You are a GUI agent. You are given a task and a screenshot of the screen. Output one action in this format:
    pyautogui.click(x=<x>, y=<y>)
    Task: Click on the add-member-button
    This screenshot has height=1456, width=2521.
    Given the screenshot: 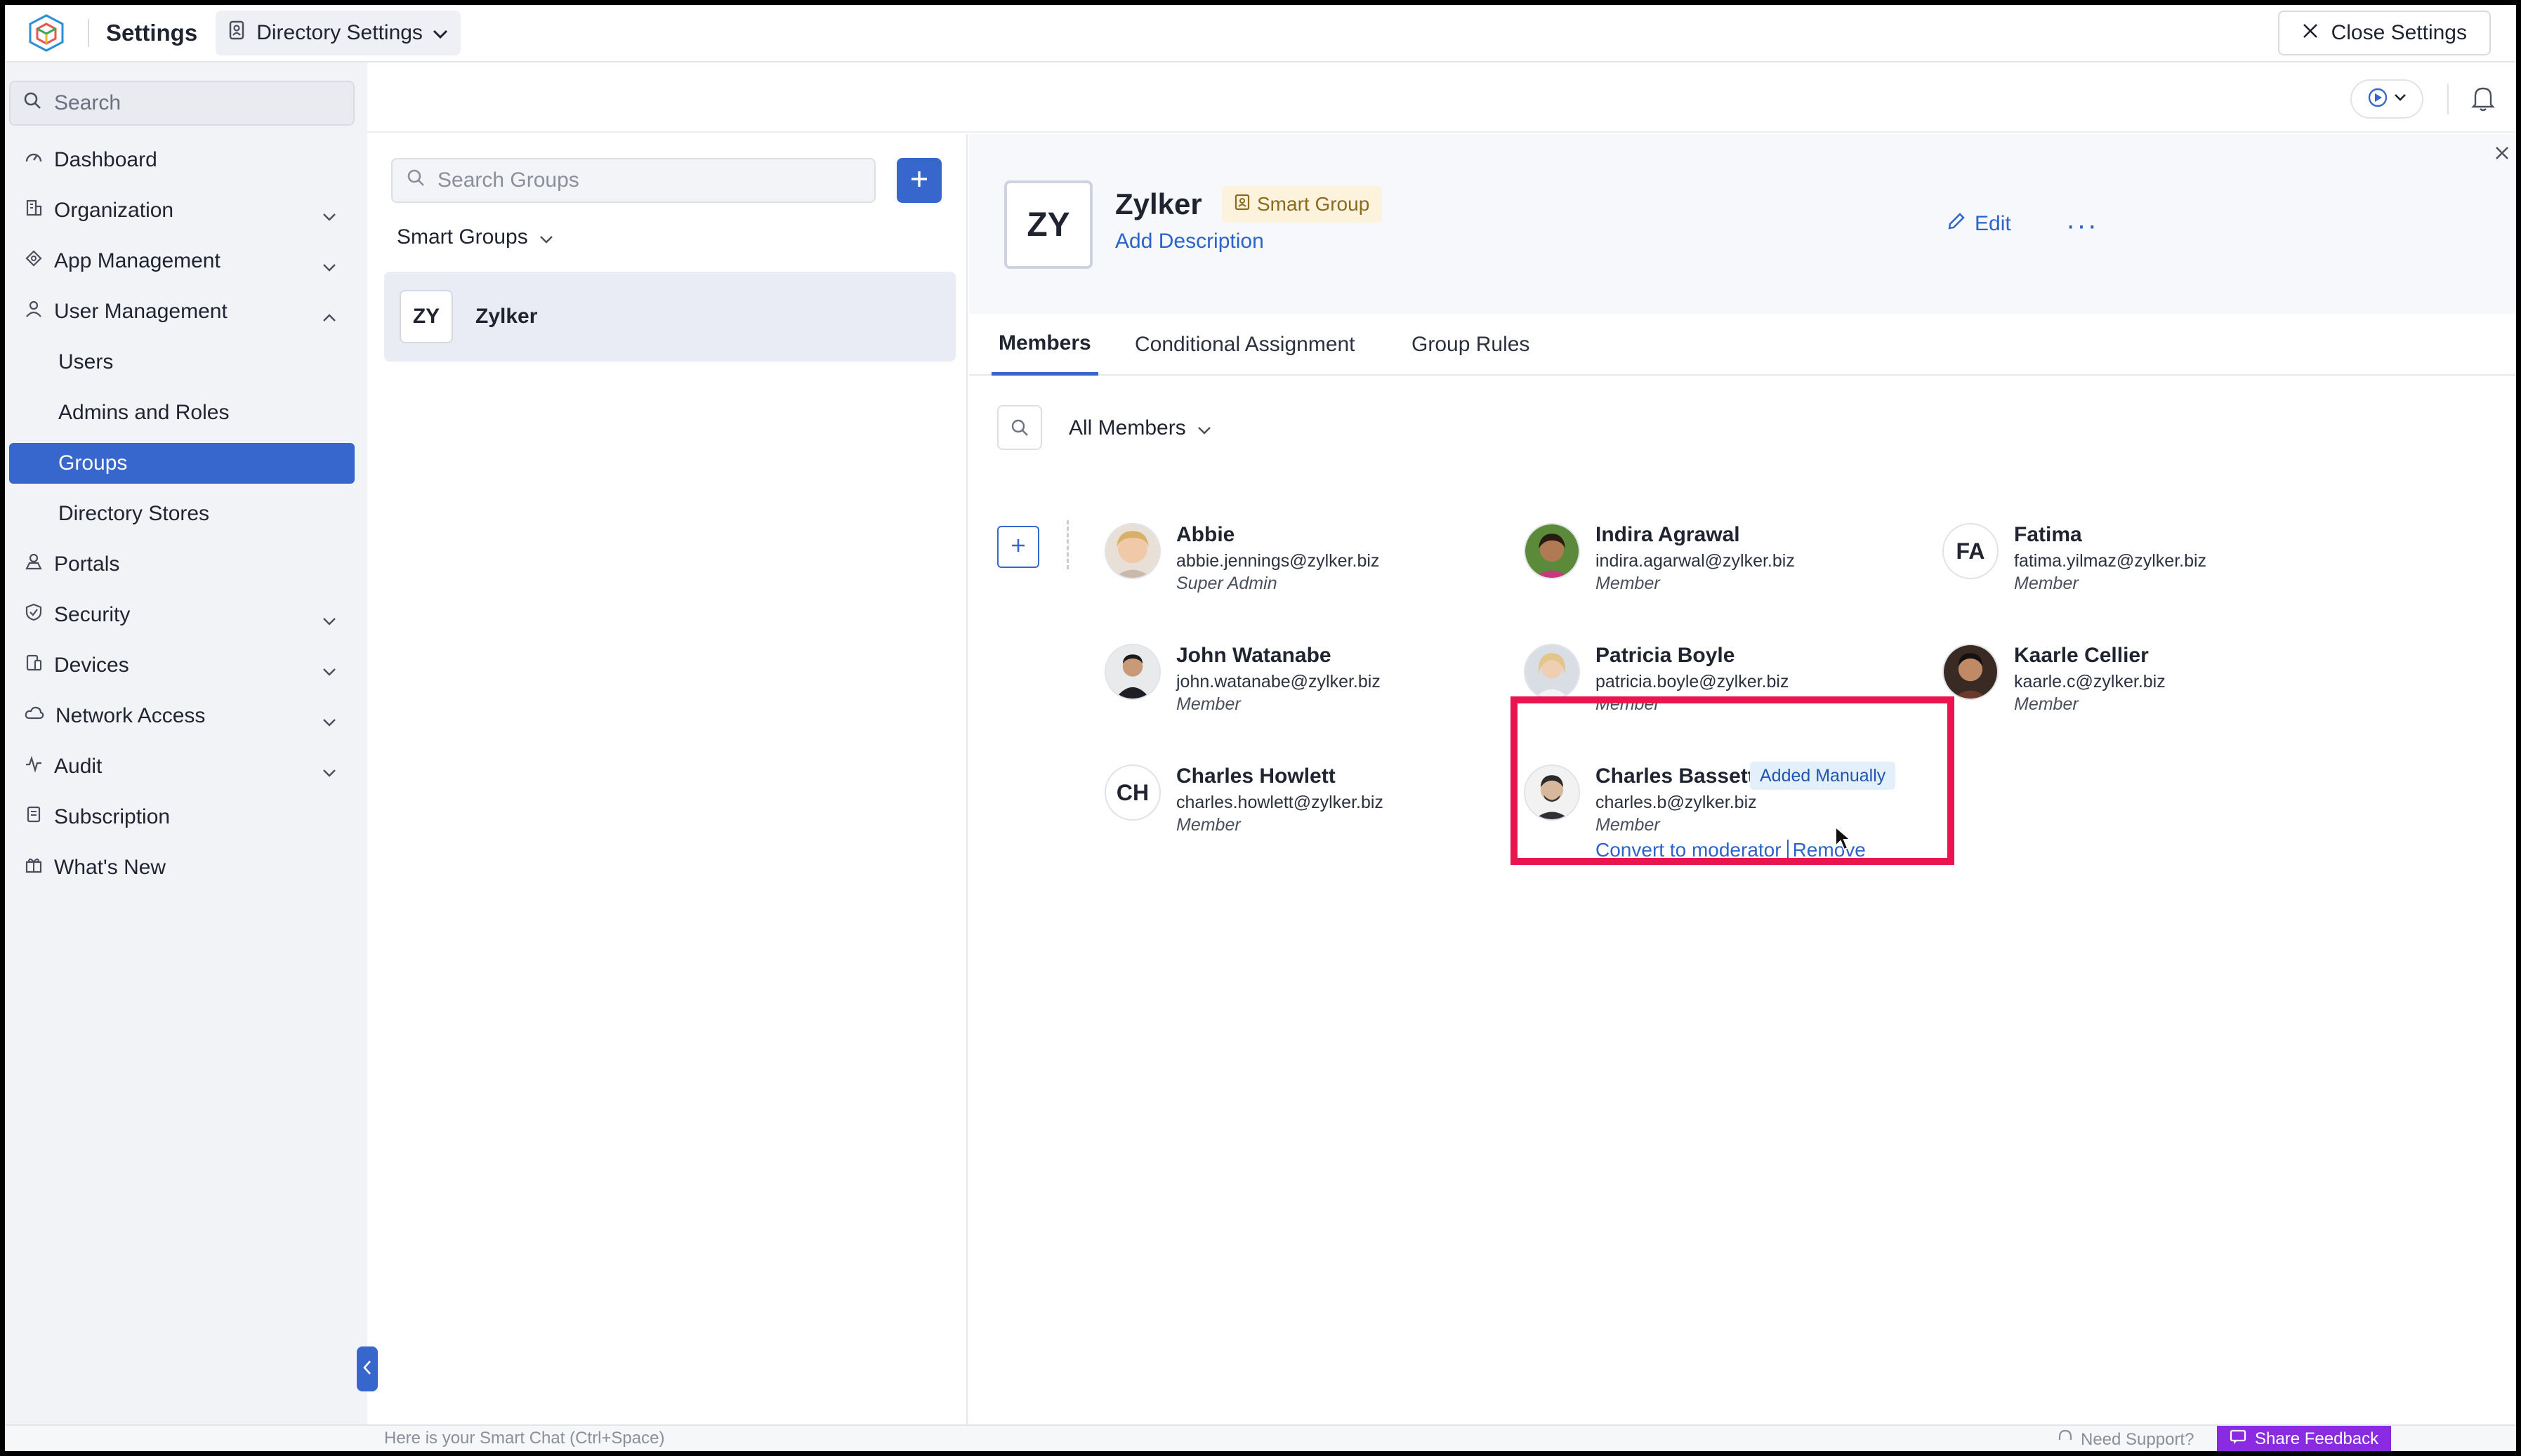 What is the action you would take?
    pyautogui.click(x=1018, y=547)
    